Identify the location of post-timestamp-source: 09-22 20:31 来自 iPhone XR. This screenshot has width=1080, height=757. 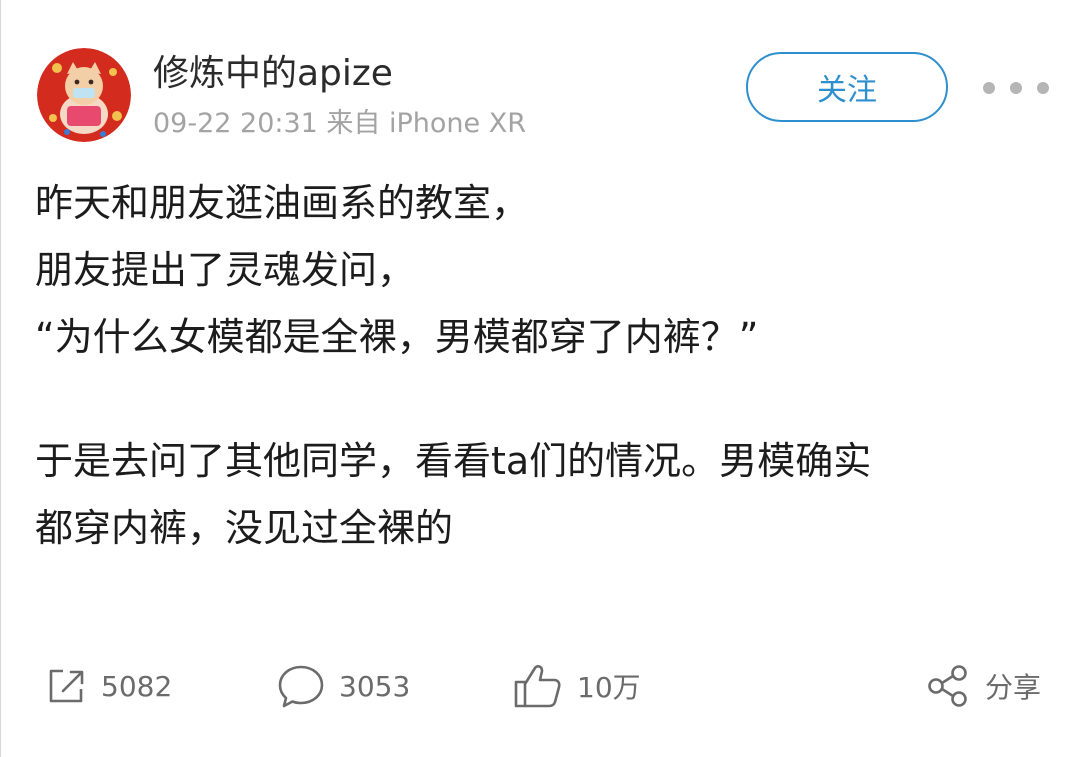
(339, 123).